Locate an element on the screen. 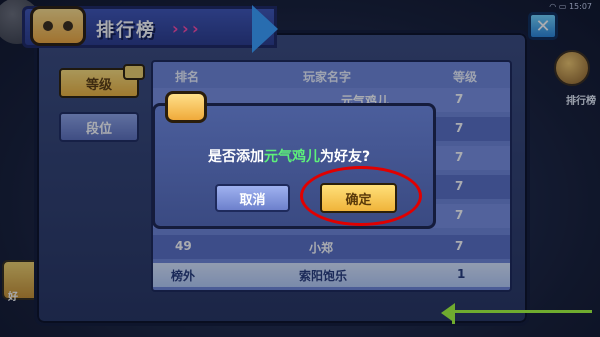  mascot-icon is located at coordinates (186, 107).